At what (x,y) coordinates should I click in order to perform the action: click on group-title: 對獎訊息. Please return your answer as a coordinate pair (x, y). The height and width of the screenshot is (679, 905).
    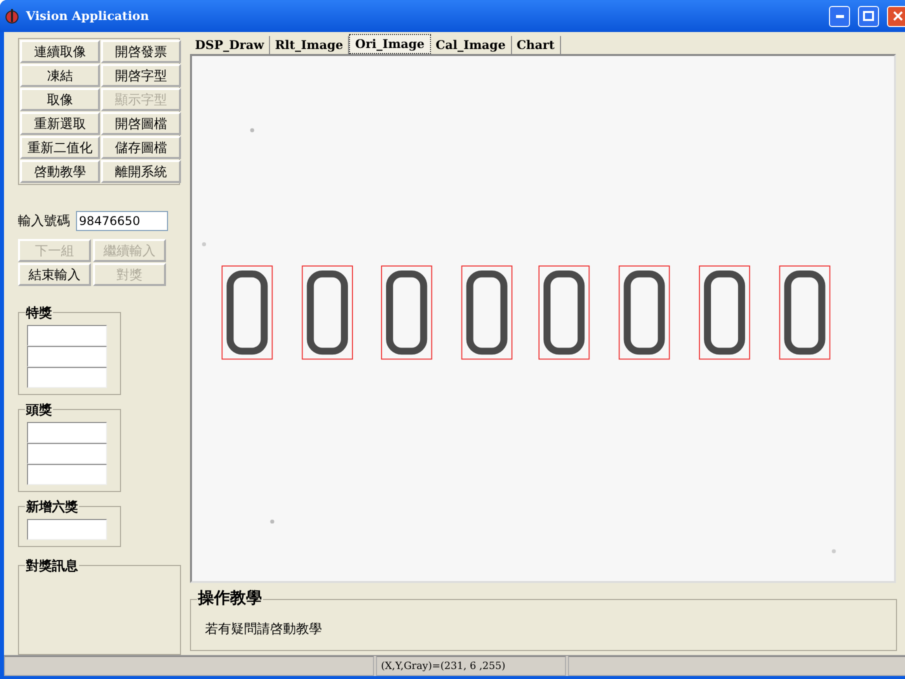
    Looking at the image, I should click on (52, 566).